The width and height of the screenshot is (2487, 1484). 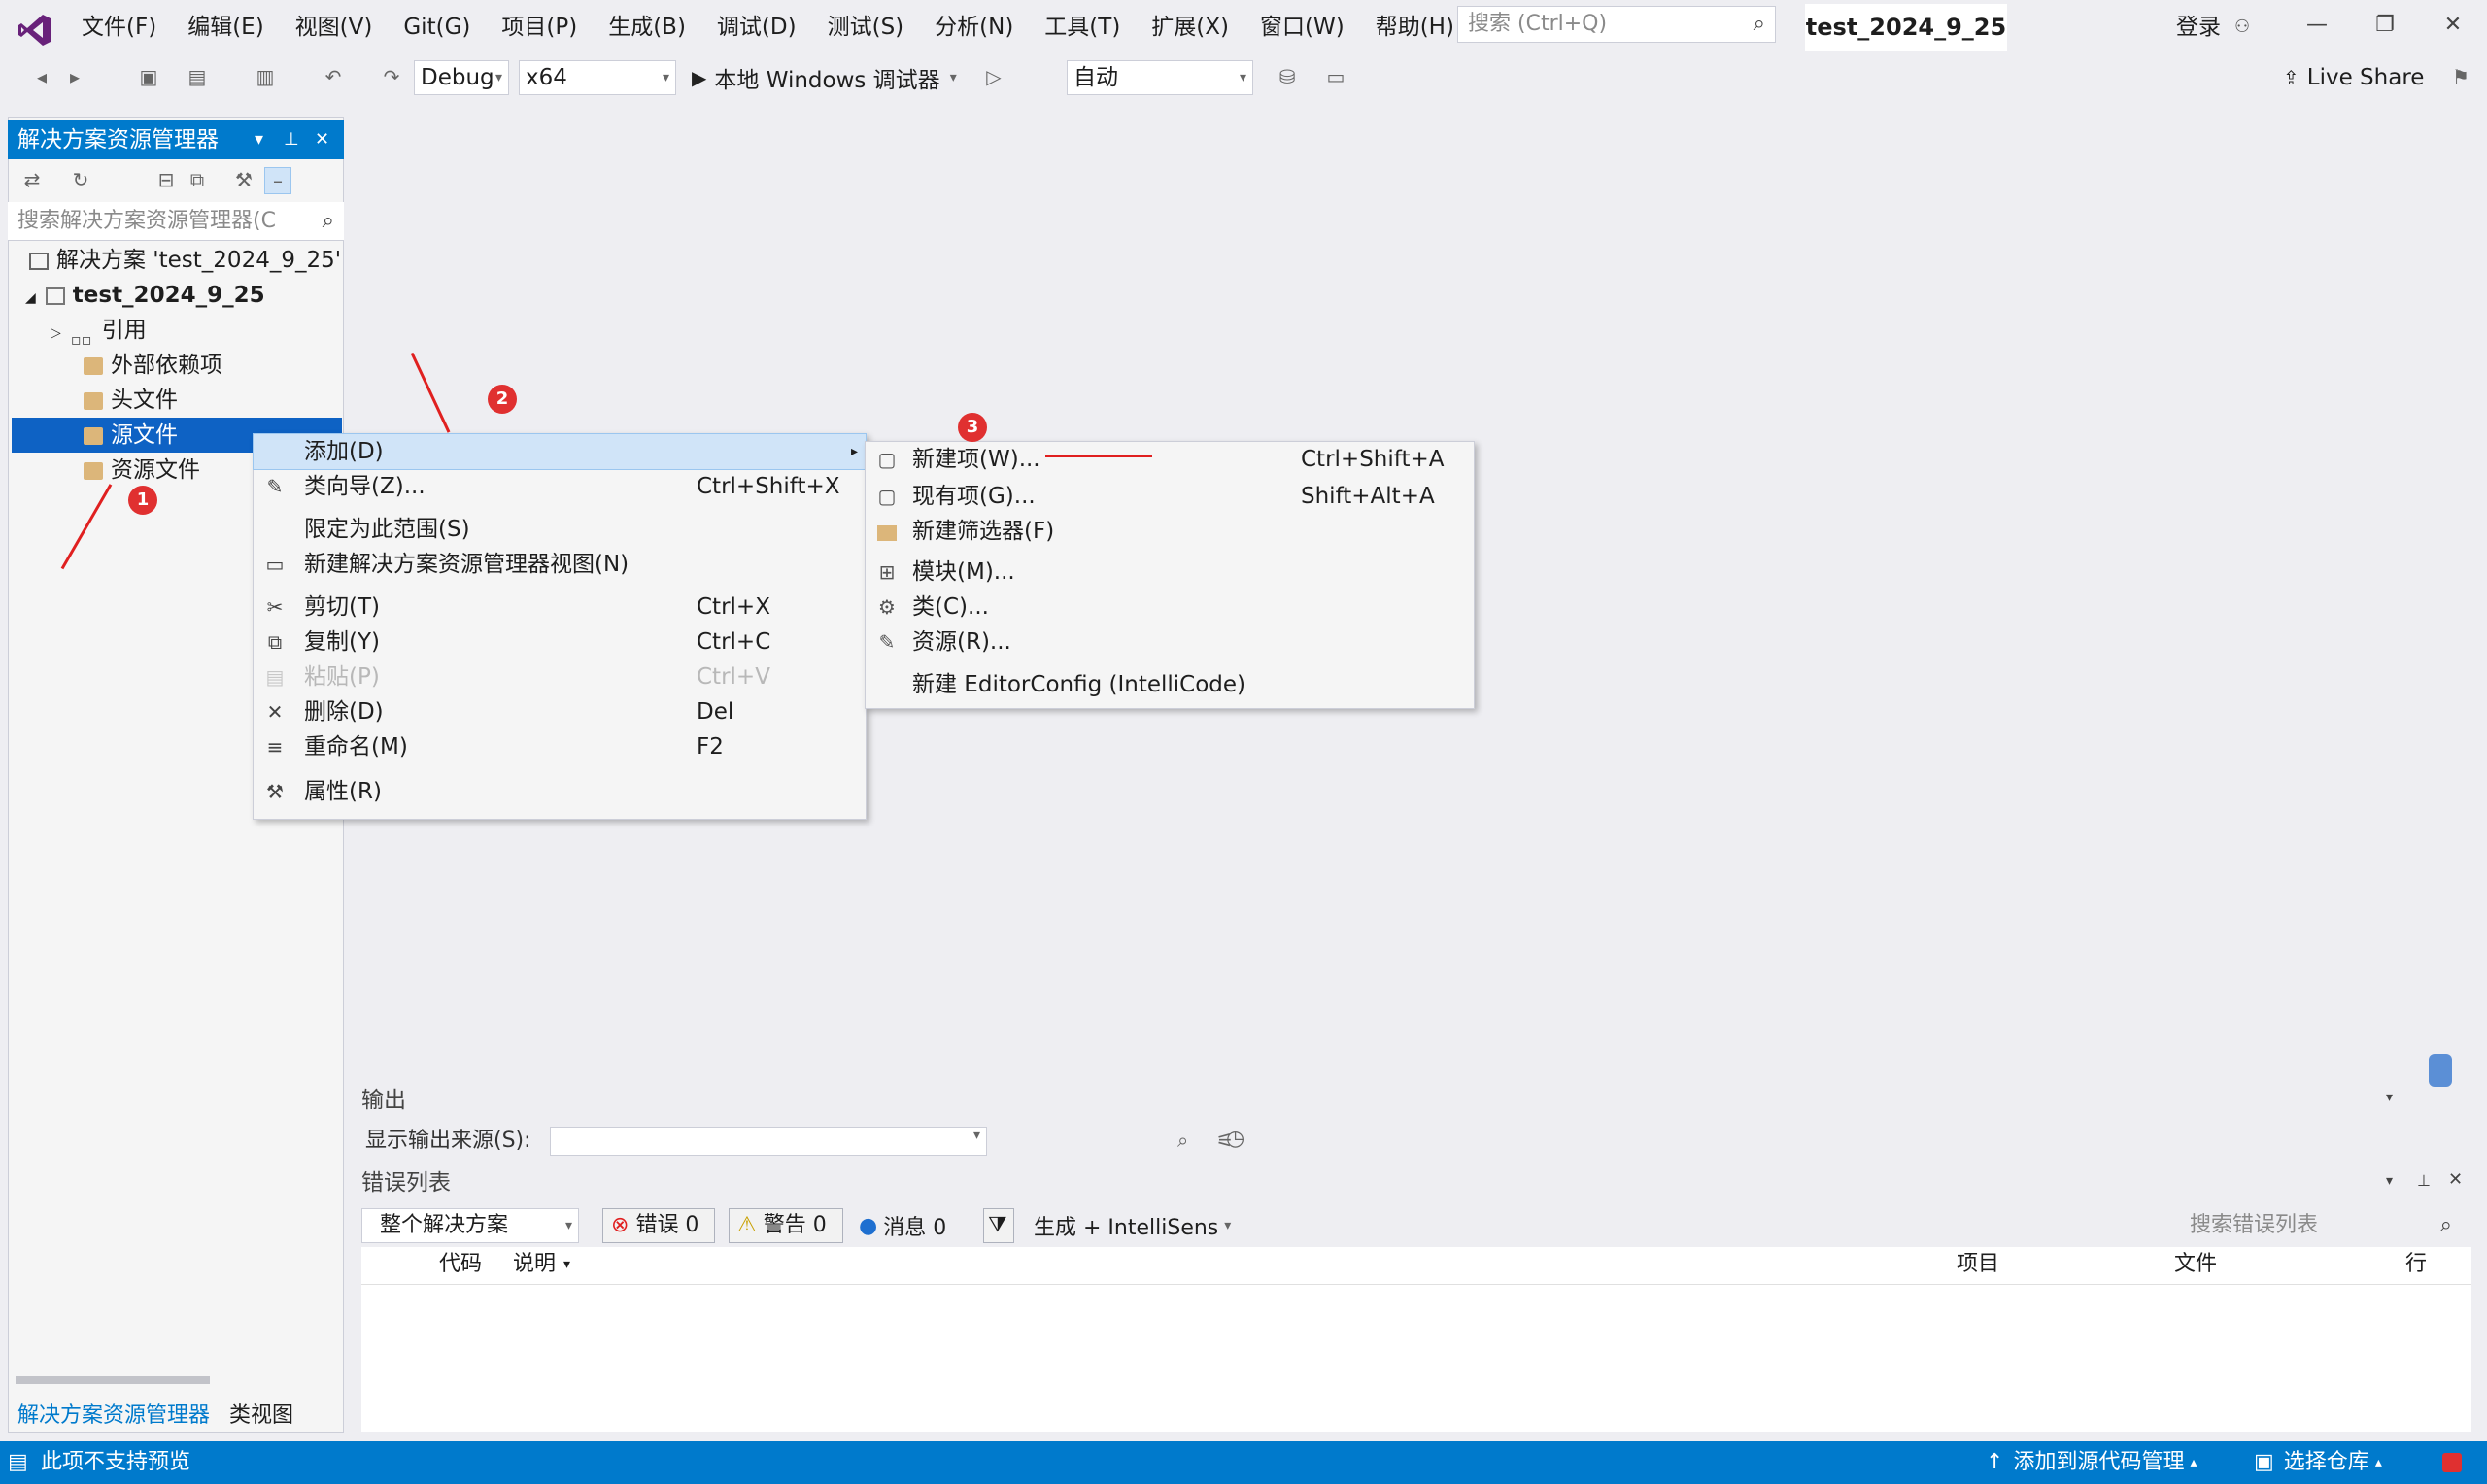 I want to click on messages-filter-button: ● 消息 0, so click(x=902, y=1225).